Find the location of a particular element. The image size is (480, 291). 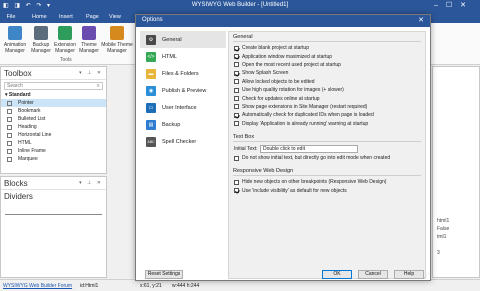

option-checkbox-row: Create blank project at startup is located at coordinates (327, 48).